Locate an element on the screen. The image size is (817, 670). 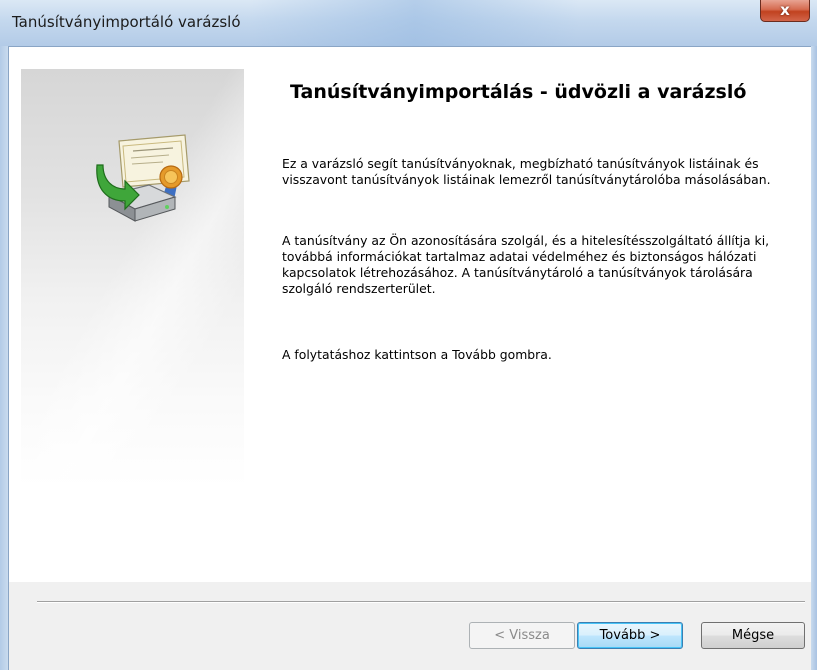
close-button: x is located at coordinates (785, 11).